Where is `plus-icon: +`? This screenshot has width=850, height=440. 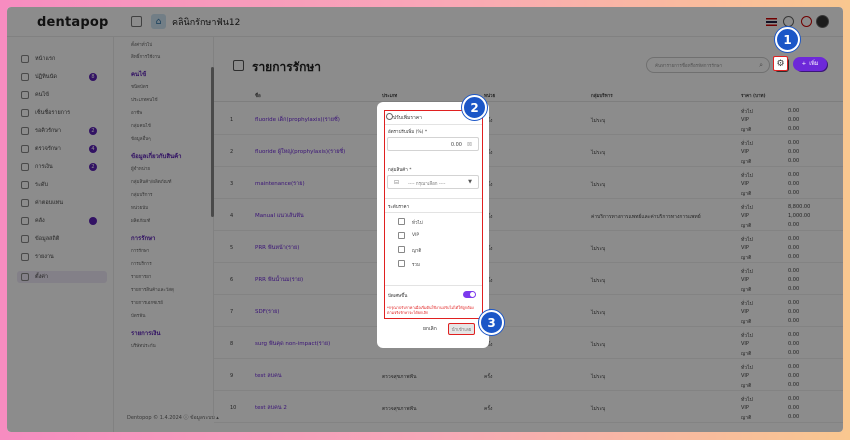 plus-icon: + is located at coordinates (804, 64).